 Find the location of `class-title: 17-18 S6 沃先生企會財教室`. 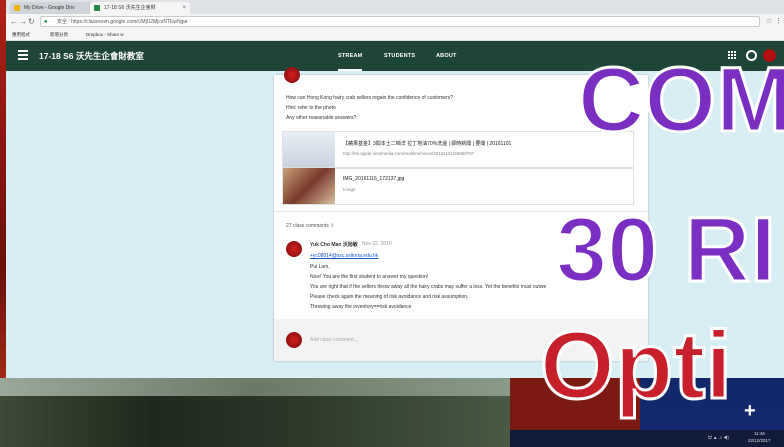

class-title: 17-18 S6 沃先生企會財教室 is located at coordinates (91, 56).